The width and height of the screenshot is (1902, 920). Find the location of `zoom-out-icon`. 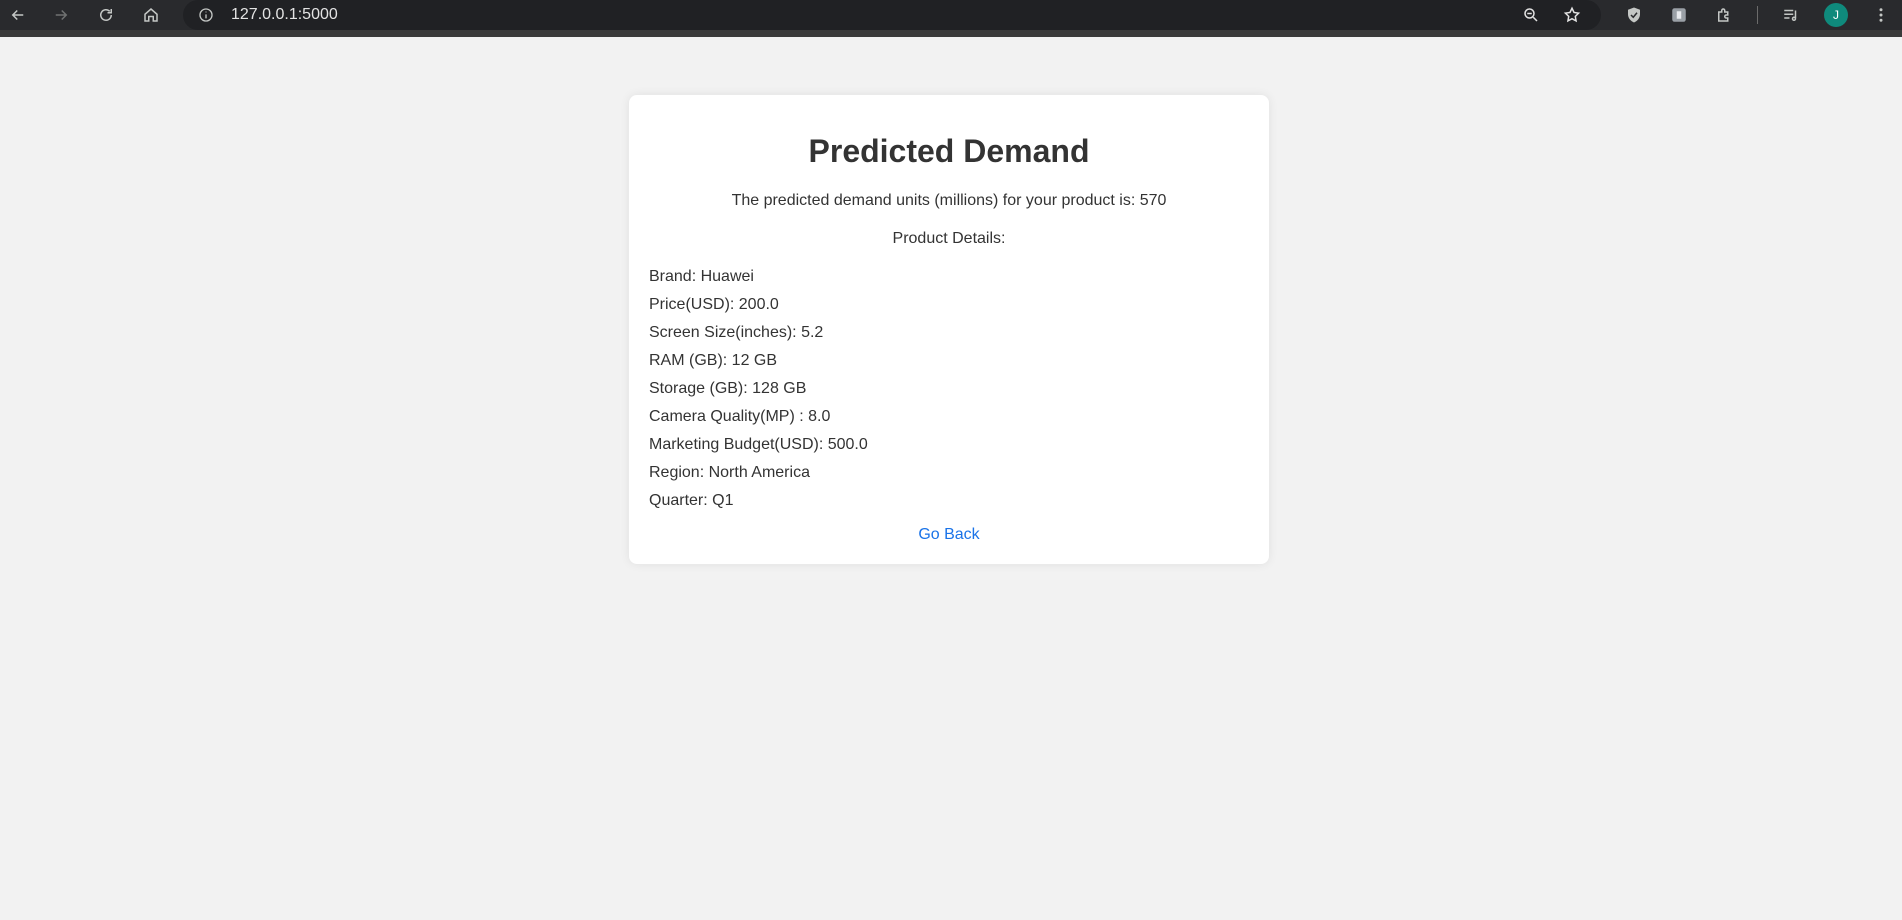

zoom-out-icon is located at coordinates (1531, 15).